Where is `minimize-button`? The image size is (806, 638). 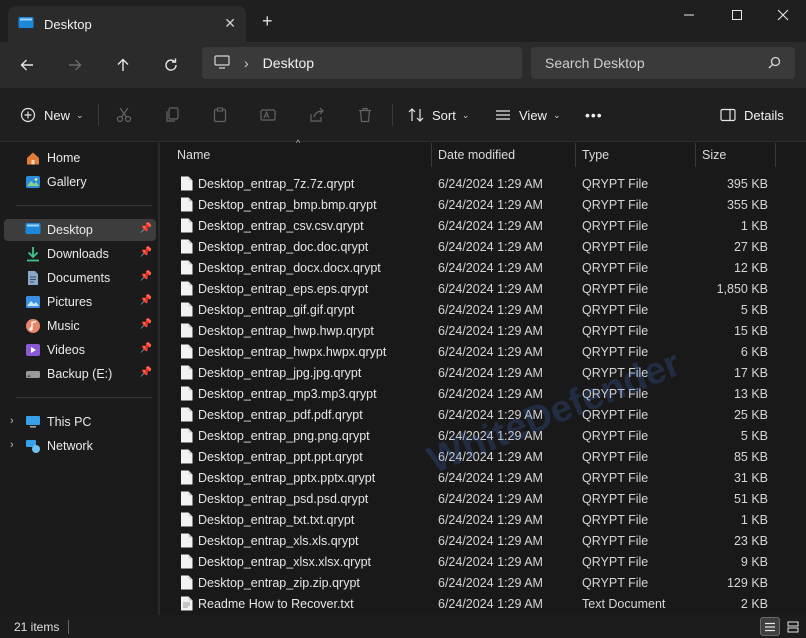 minimize-button is located at coordinates (689, 15).